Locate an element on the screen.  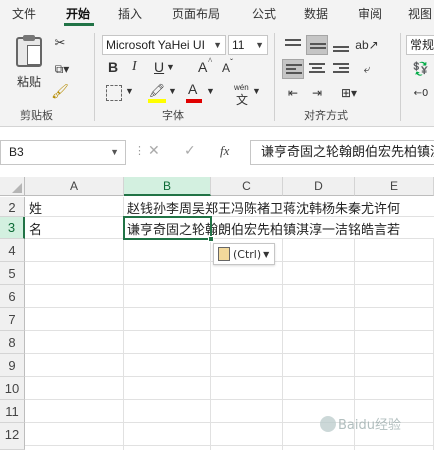
font-size-select: 11 ▼ is located at coordinates (248, 45).